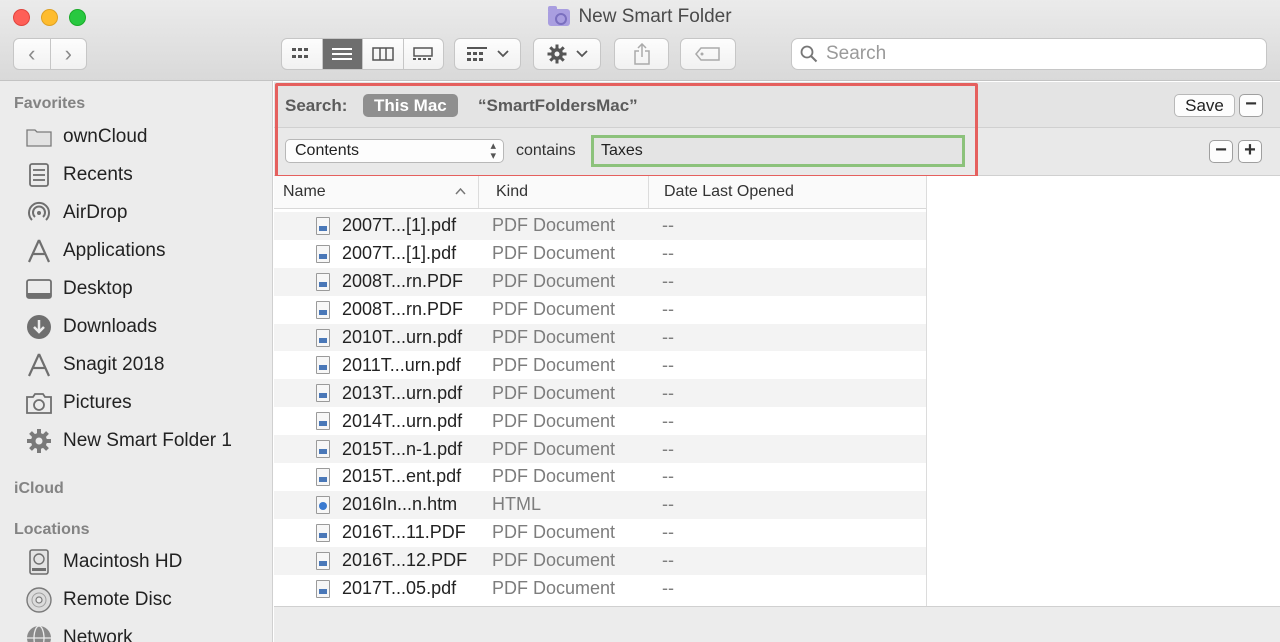 Image resolution: width=1280 pixels, height=642 pixels. I want to click on operator-label: contains, so click(546, 150).